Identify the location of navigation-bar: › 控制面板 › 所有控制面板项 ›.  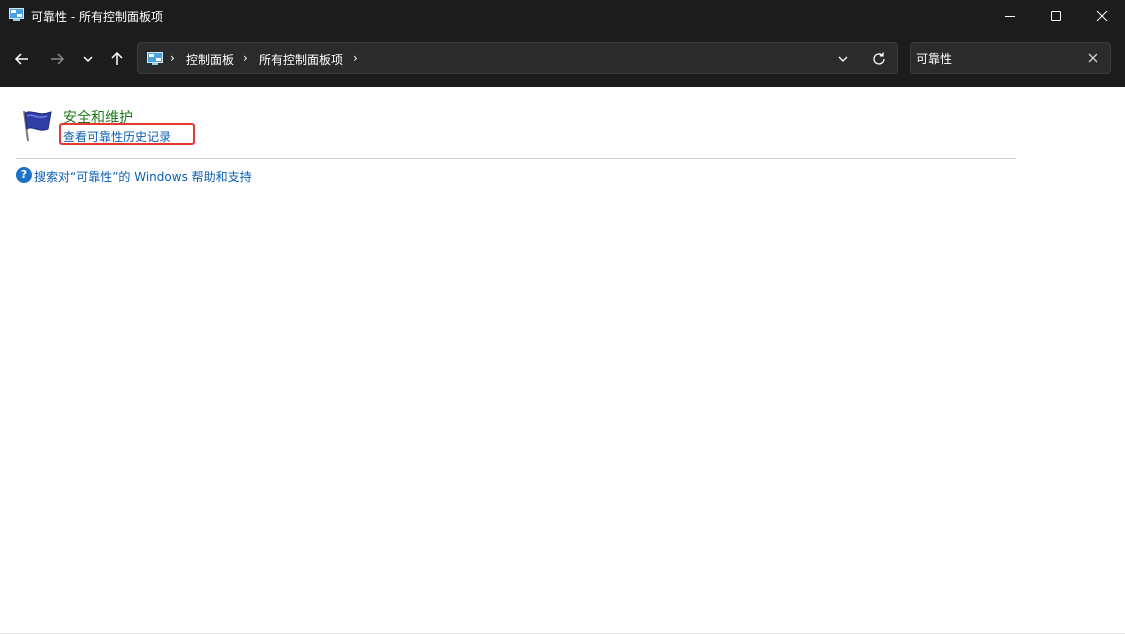
(562, 59).